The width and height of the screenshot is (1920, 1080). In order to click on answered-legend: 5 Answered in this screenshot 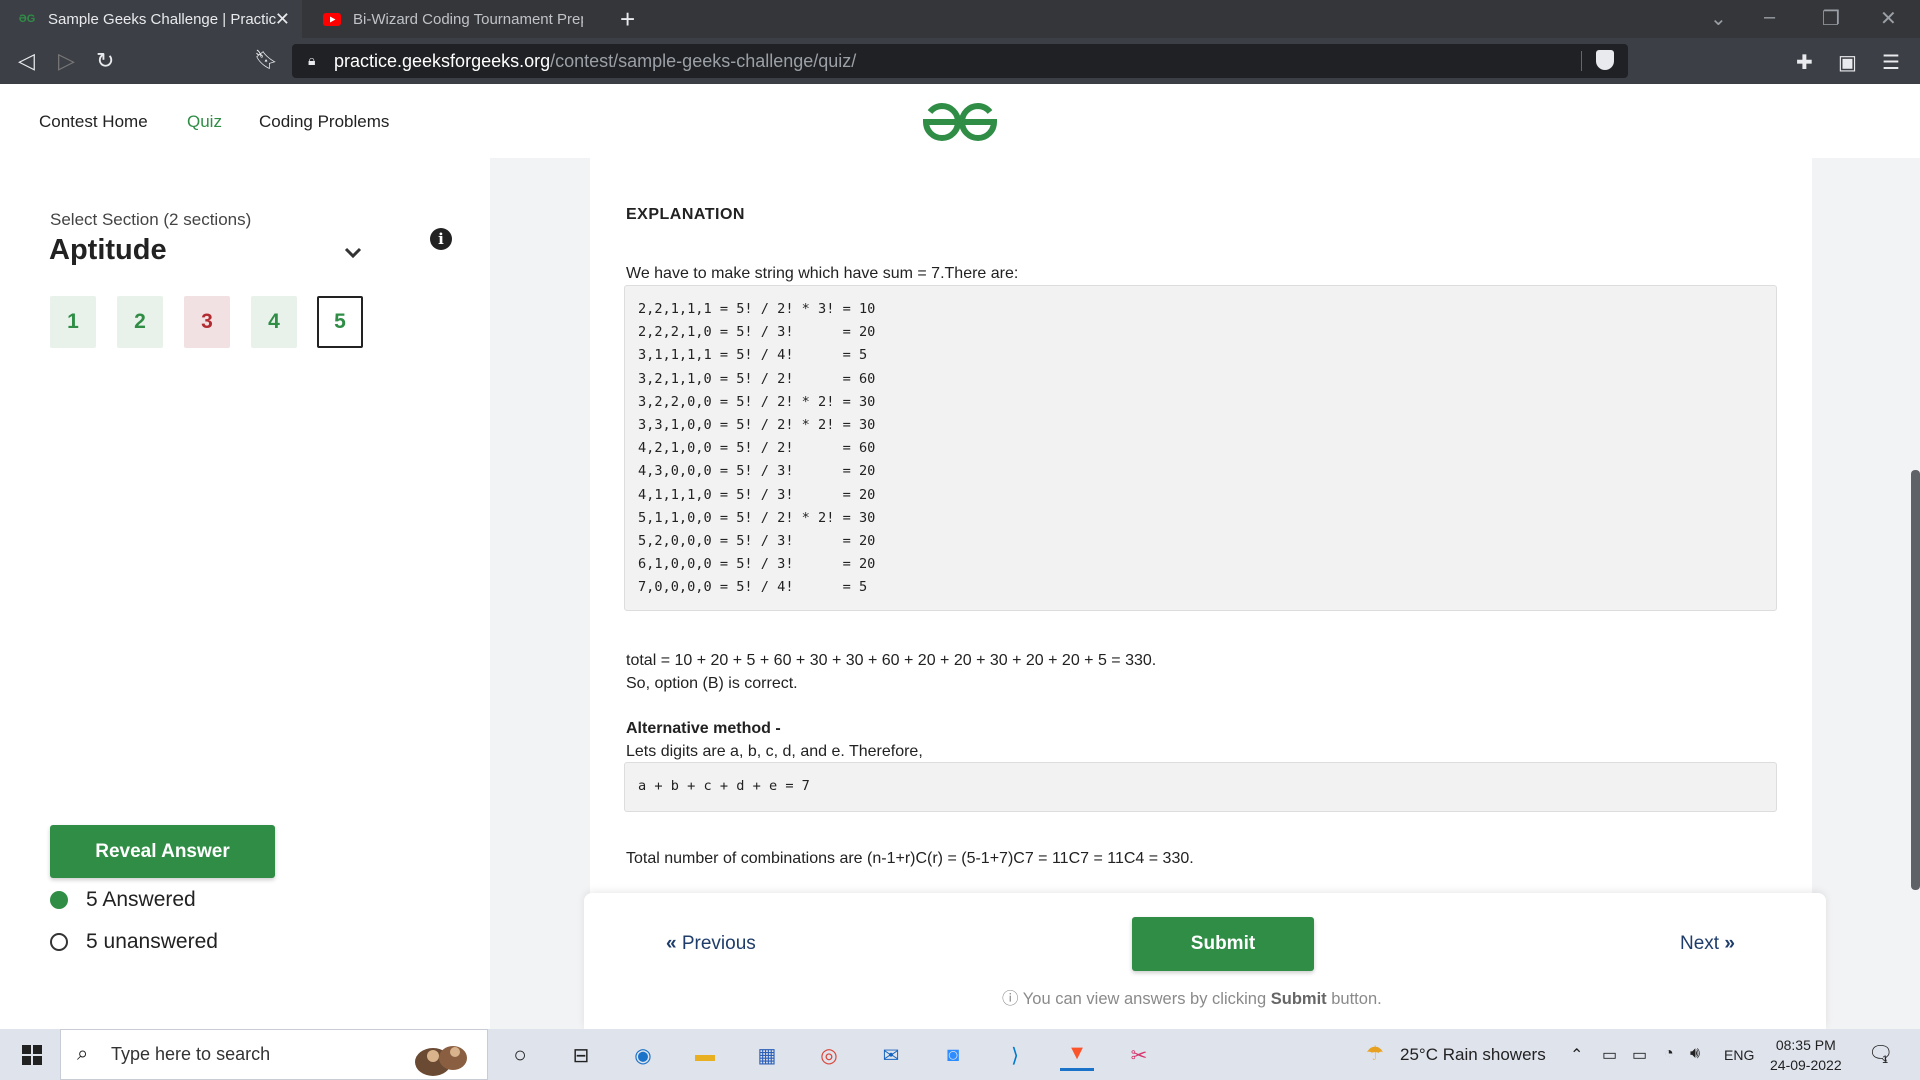, I will do `click(123, 900)`.